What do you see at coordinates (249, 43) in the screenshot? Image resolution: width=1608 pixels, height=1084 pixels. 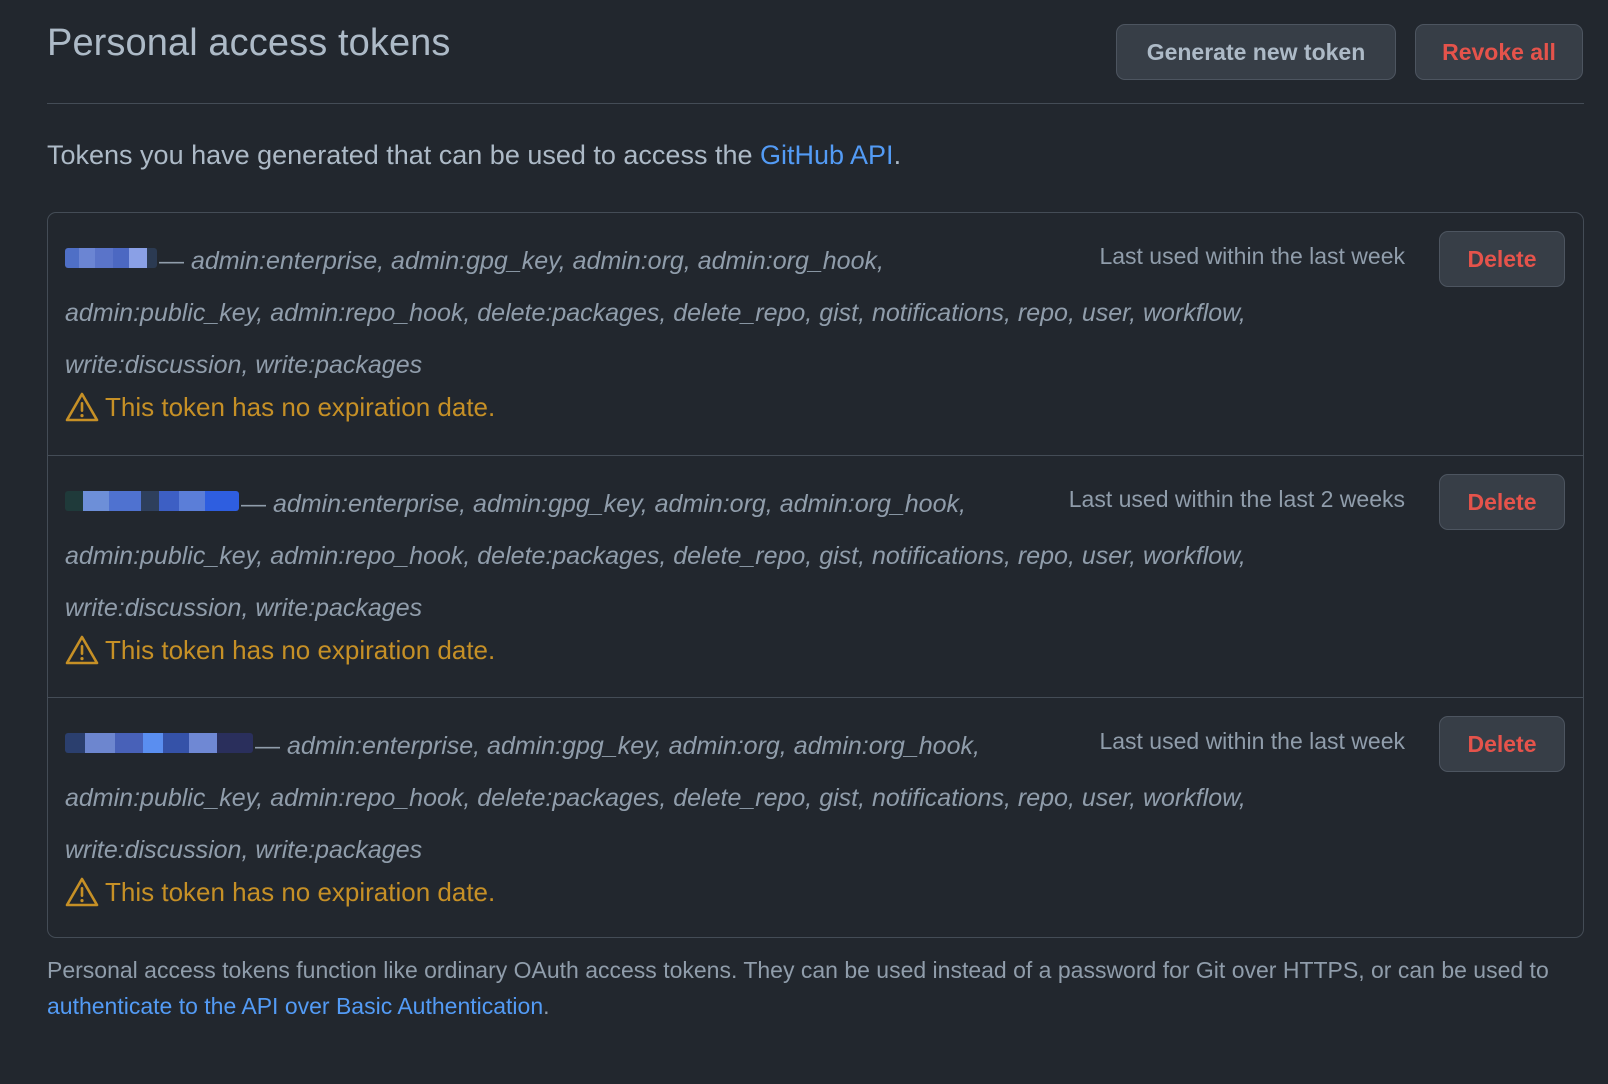 I see `page-title: Personal access tokens` at bounding box center [249, 43].